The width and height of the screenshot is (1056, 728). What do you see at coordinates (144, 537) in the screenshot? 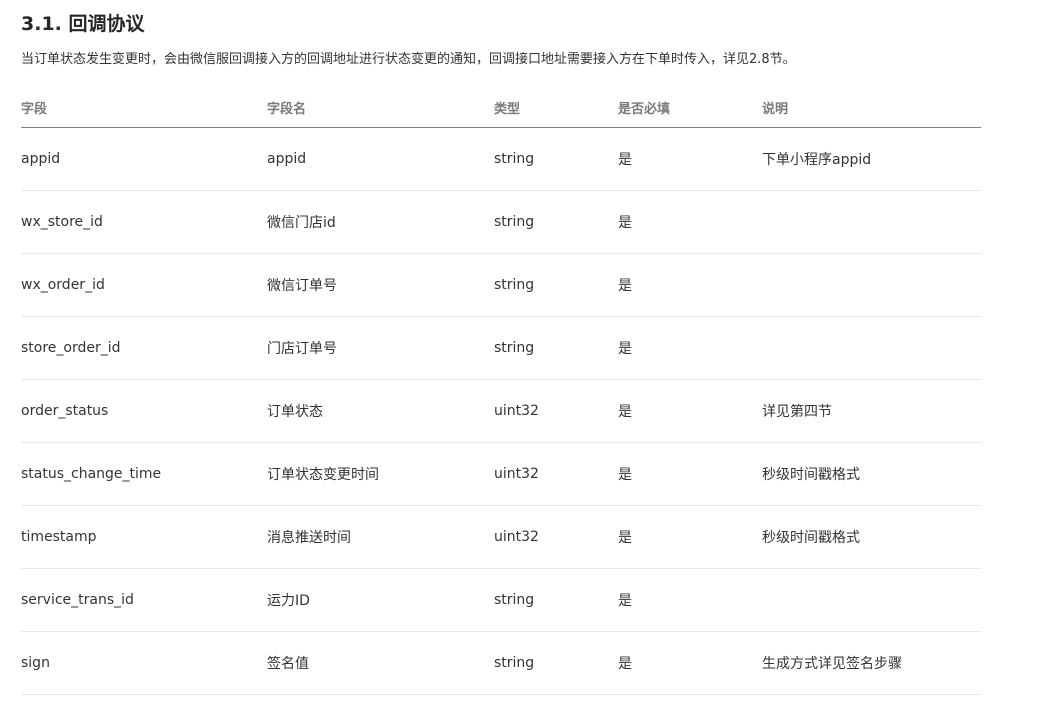
I see `cell-field: timestamp` at bounding box center [144, 537].